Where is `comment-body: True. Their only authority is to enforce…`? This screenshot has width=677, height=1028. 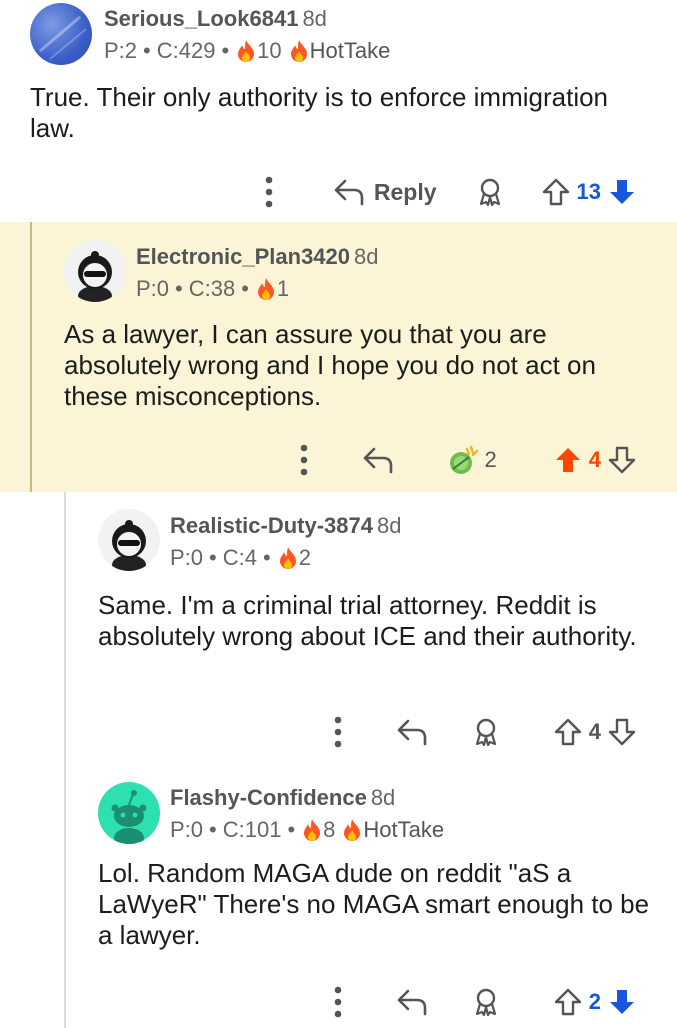 comment-body: True. Their only authority is to enforce… is located at coordinates (319, 112).